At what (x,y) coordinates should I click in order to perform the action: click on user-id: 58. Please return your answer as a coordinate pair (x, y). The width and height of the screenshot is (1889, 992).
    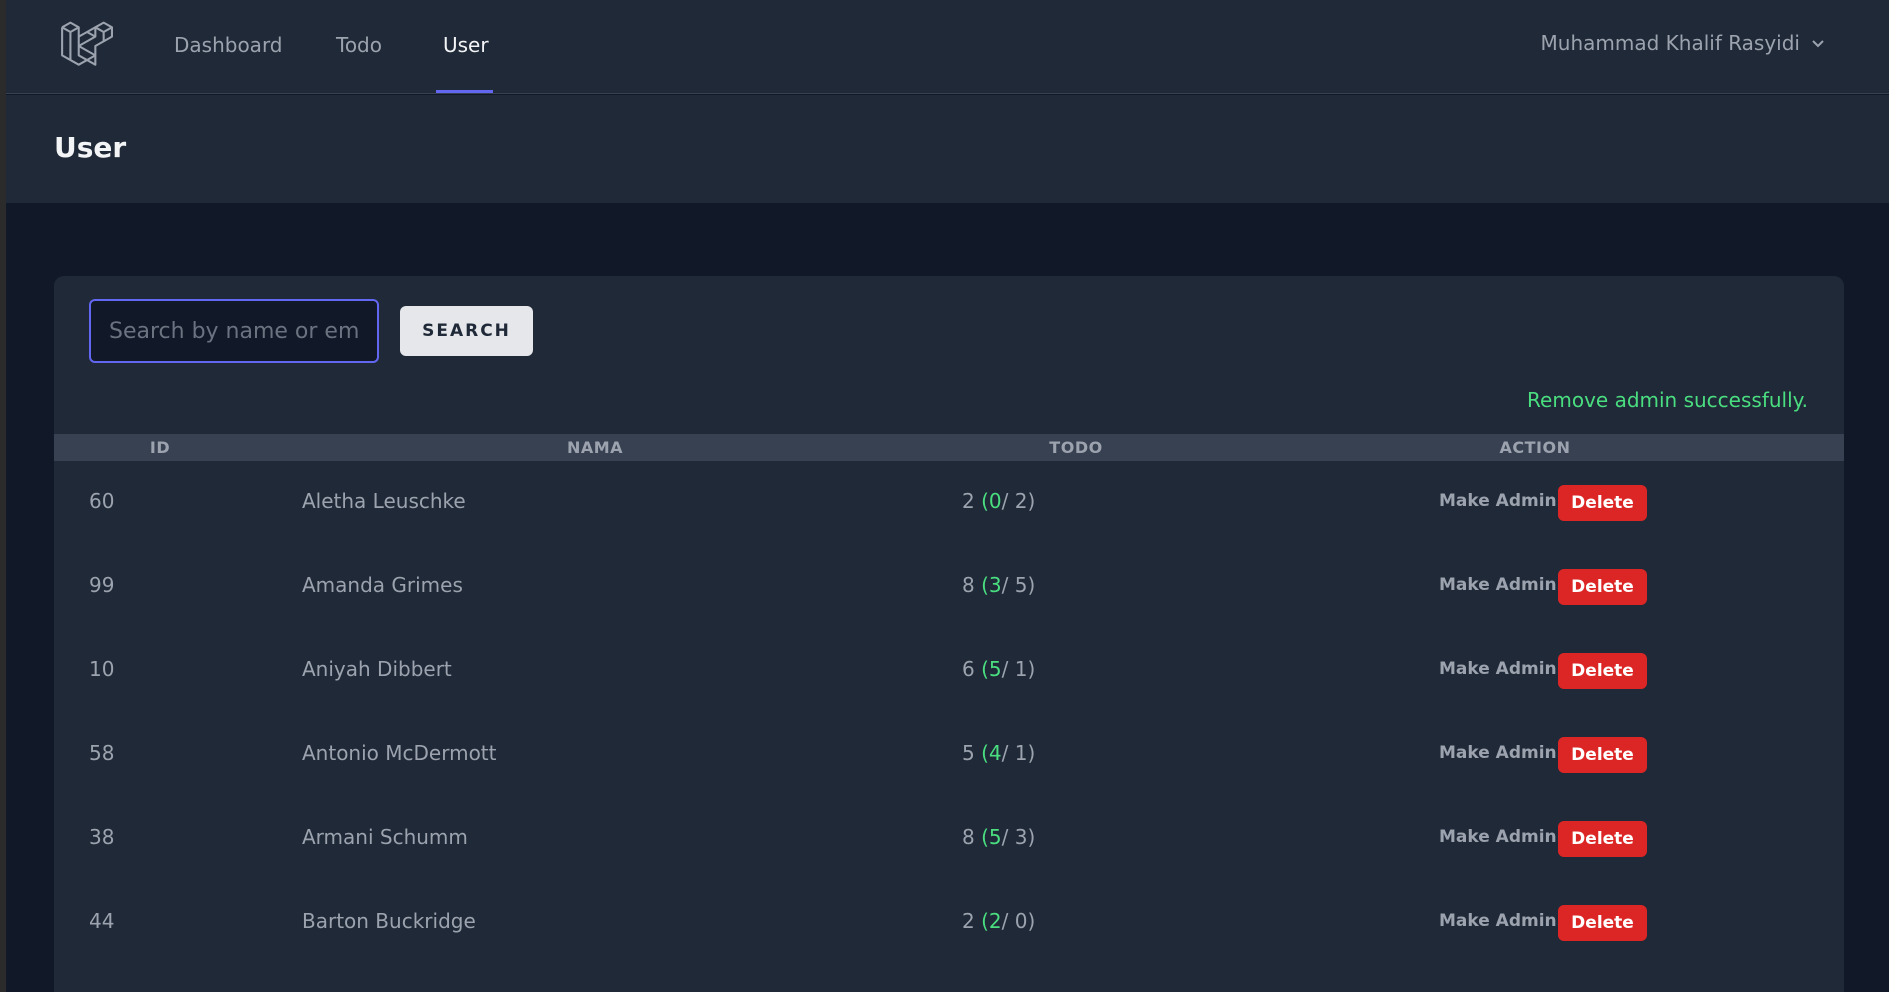
    Looking at the image, I should click on (102, 753).